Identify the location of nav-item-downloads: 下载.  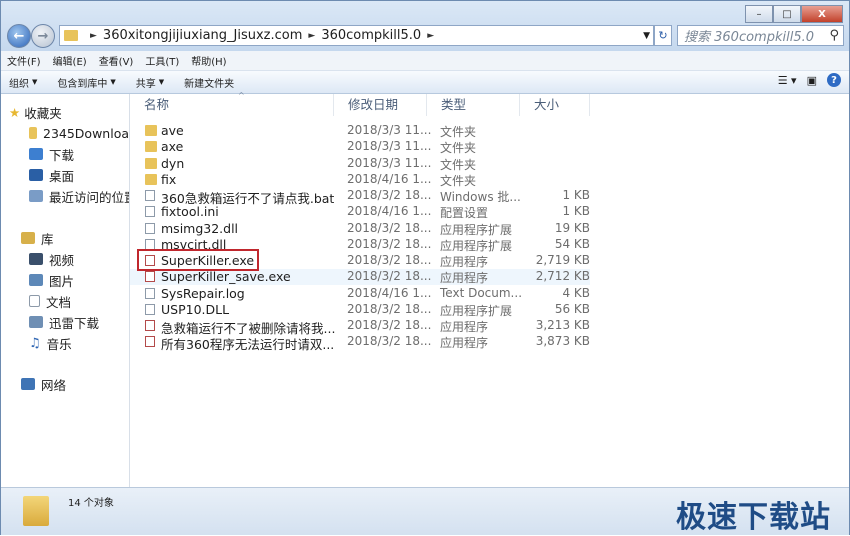
(51, 154).